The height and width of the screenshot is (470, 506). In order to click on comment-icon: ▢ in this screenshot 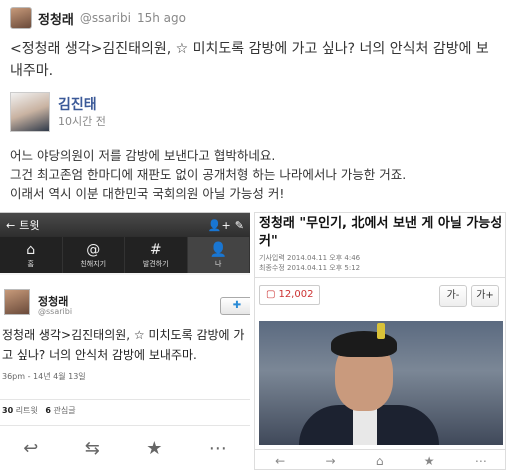, I will do `click(271, 294)`.